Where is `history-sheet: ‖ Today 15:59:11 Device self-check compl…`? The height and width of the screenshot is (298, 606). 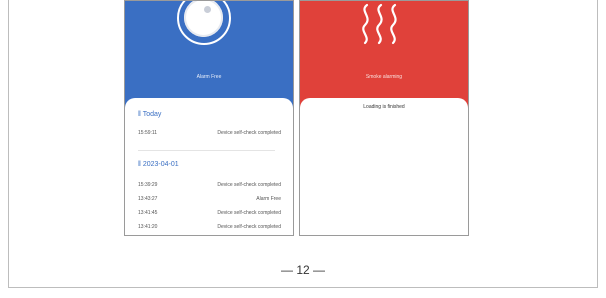 history-sheet: ‖ Today 15:59:11 Device self-check compl… is located at coordinates (209, 166).